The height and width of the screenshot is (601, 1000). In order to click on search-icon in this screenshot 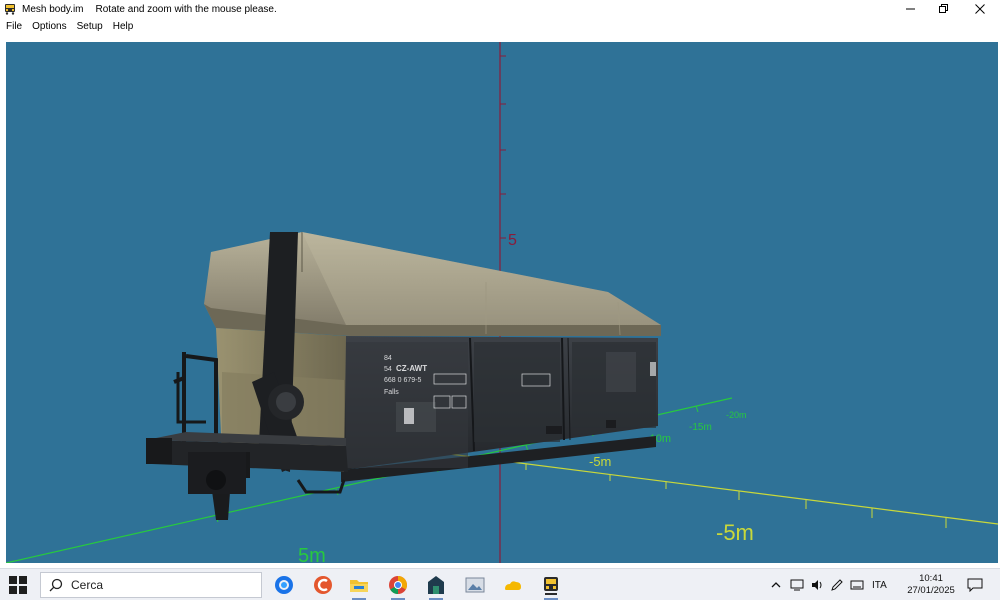, I will do `click(56, 585)`.